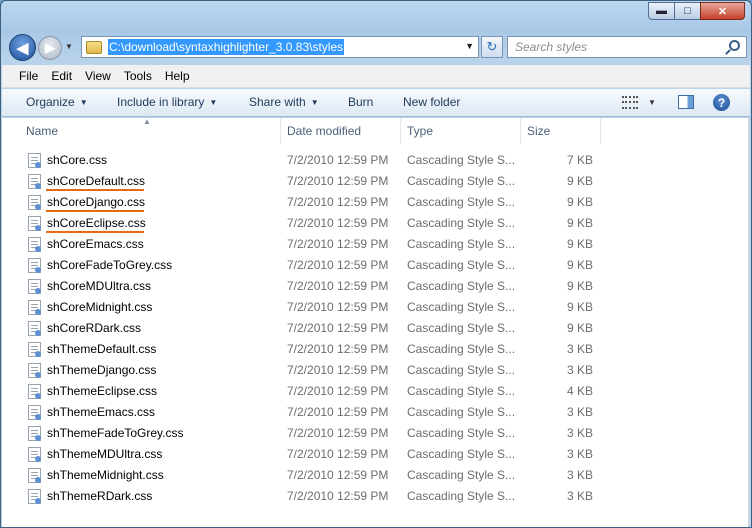 The image size is (752, 528). What do you see at coordinates (96, 223) in the screenshot?
I see `file-name: shCoreEclipse.css` at bounding box center [96, 223].